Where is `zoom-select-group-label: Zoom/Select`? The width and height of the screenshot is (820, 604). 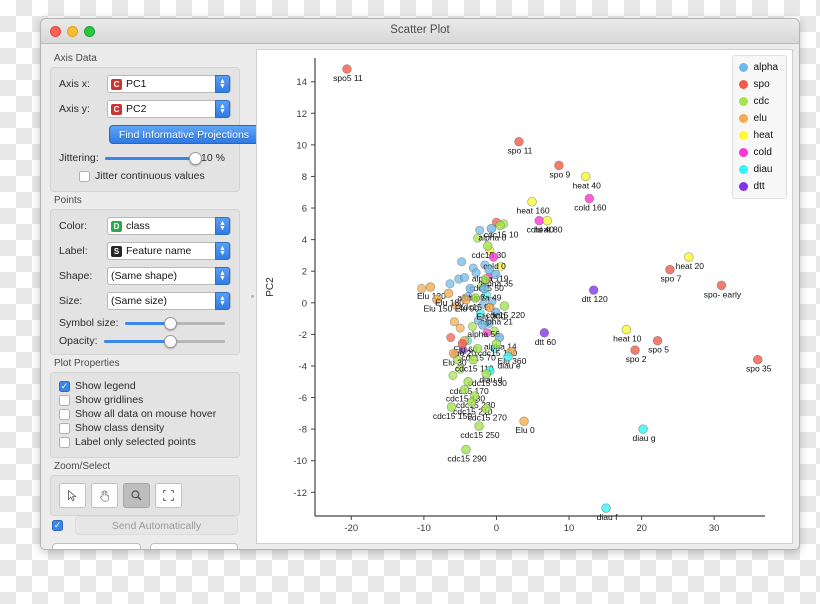 zoom-select-group-label: Zoom/Select is located at coordinates (82, 466).